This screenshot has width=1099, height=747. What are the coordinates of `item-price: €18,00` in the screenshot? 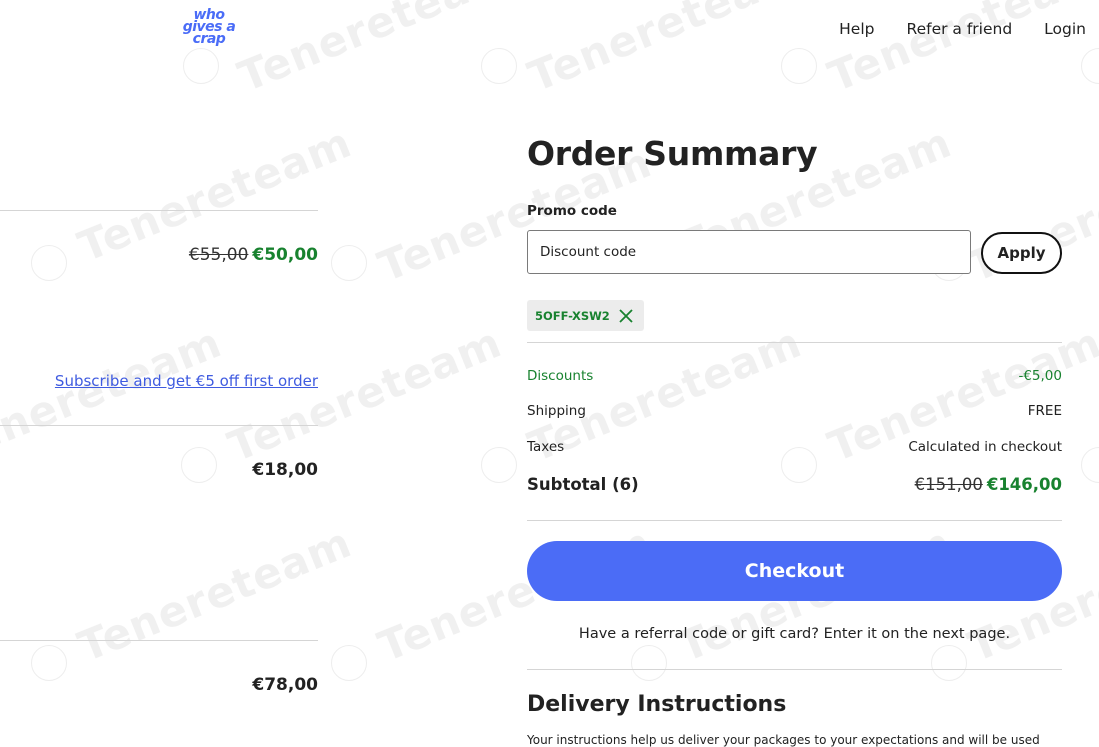 It's located at (285, 470).